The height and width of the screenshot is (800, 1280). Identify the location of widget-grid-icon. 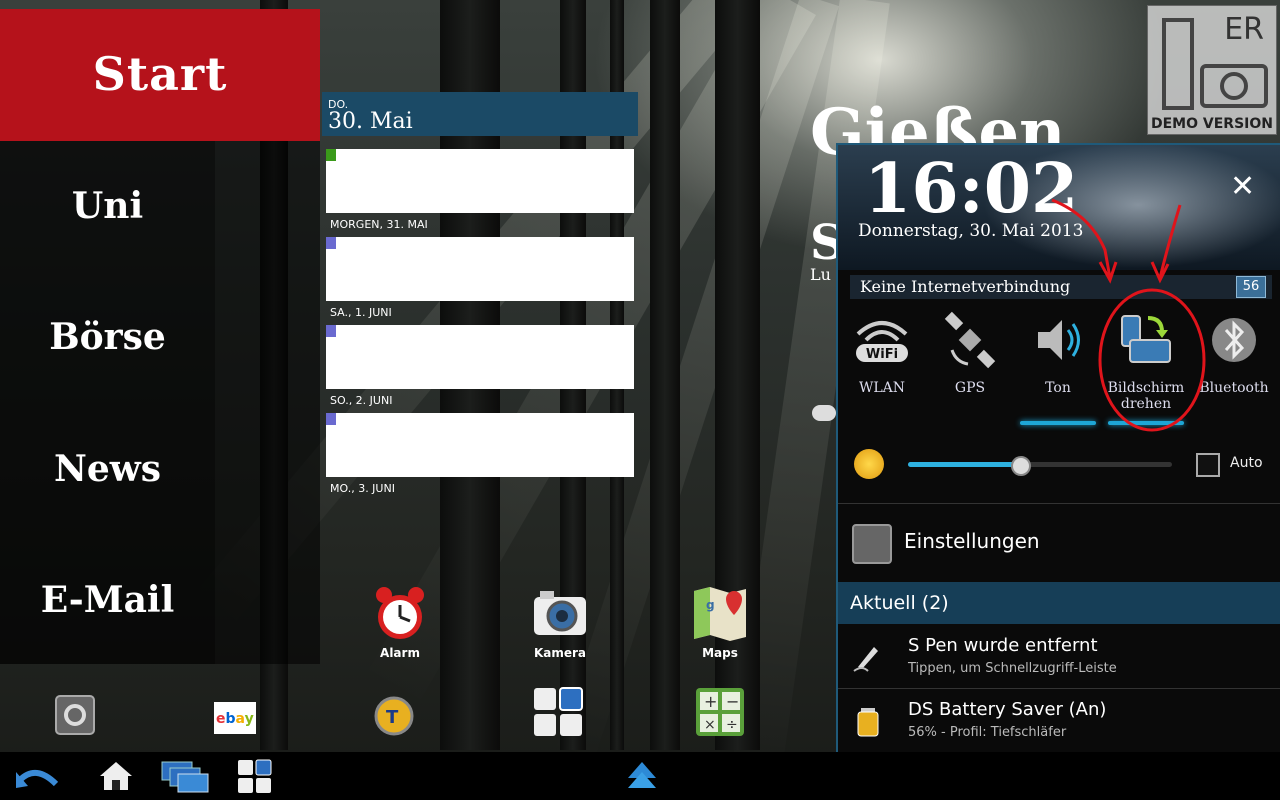
(558, 711).